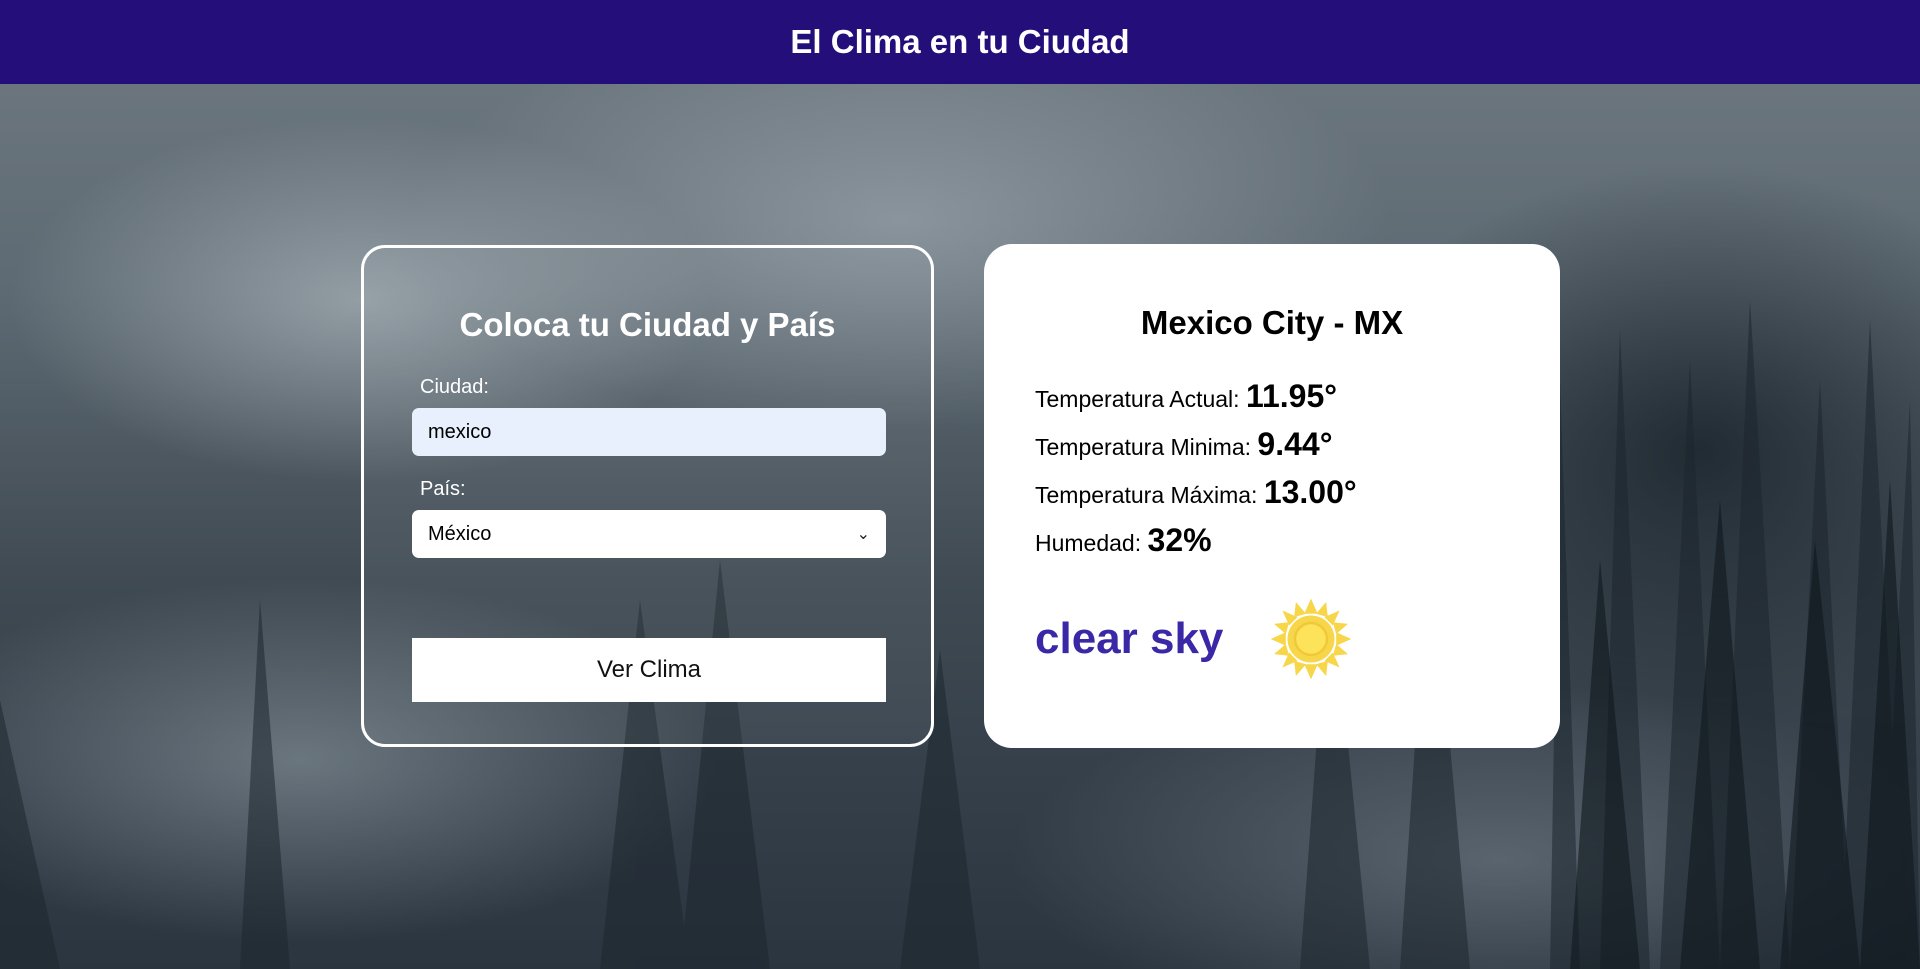  I want to click on see-weather-button: Ver Clima, so click(649, 670).